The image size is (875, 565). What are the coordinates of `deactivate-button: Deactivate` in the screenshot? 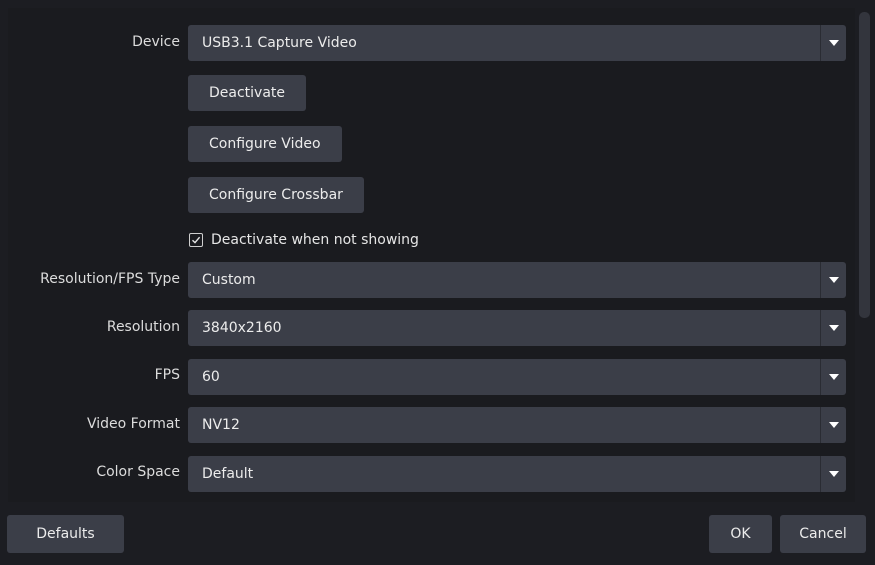 It's located at (247, 93).